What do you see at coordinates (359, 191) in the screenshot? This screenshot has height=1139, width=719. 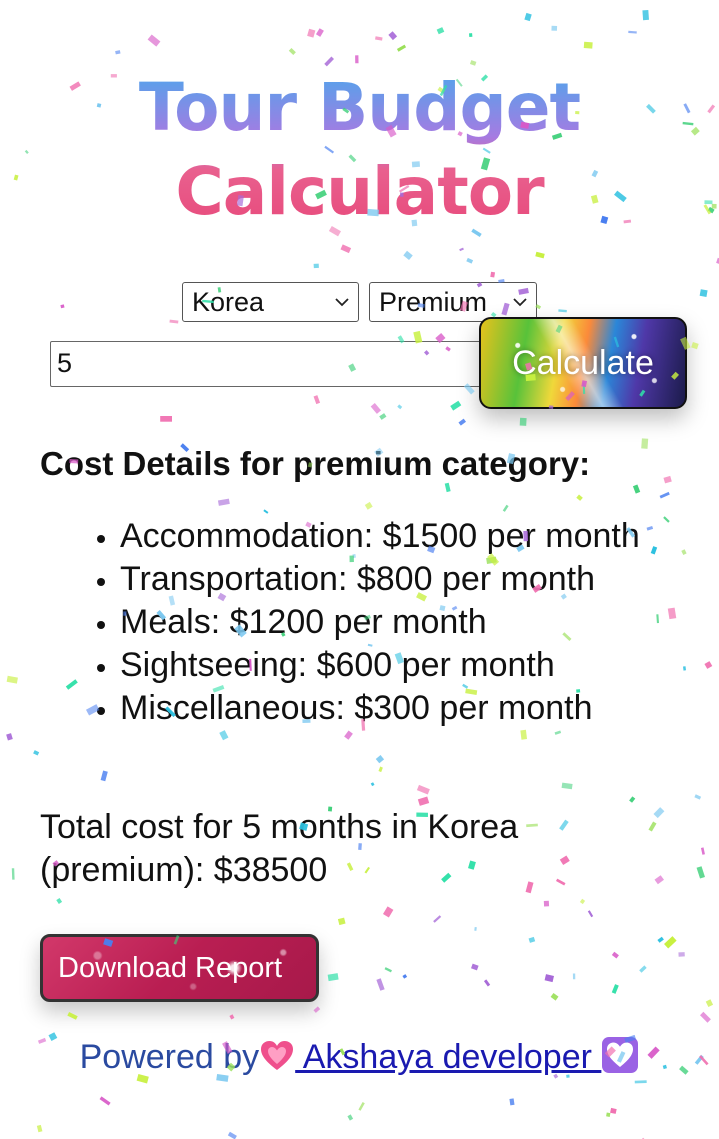 I see `title-line-2: Calculator` at bounding box center [359, 191].